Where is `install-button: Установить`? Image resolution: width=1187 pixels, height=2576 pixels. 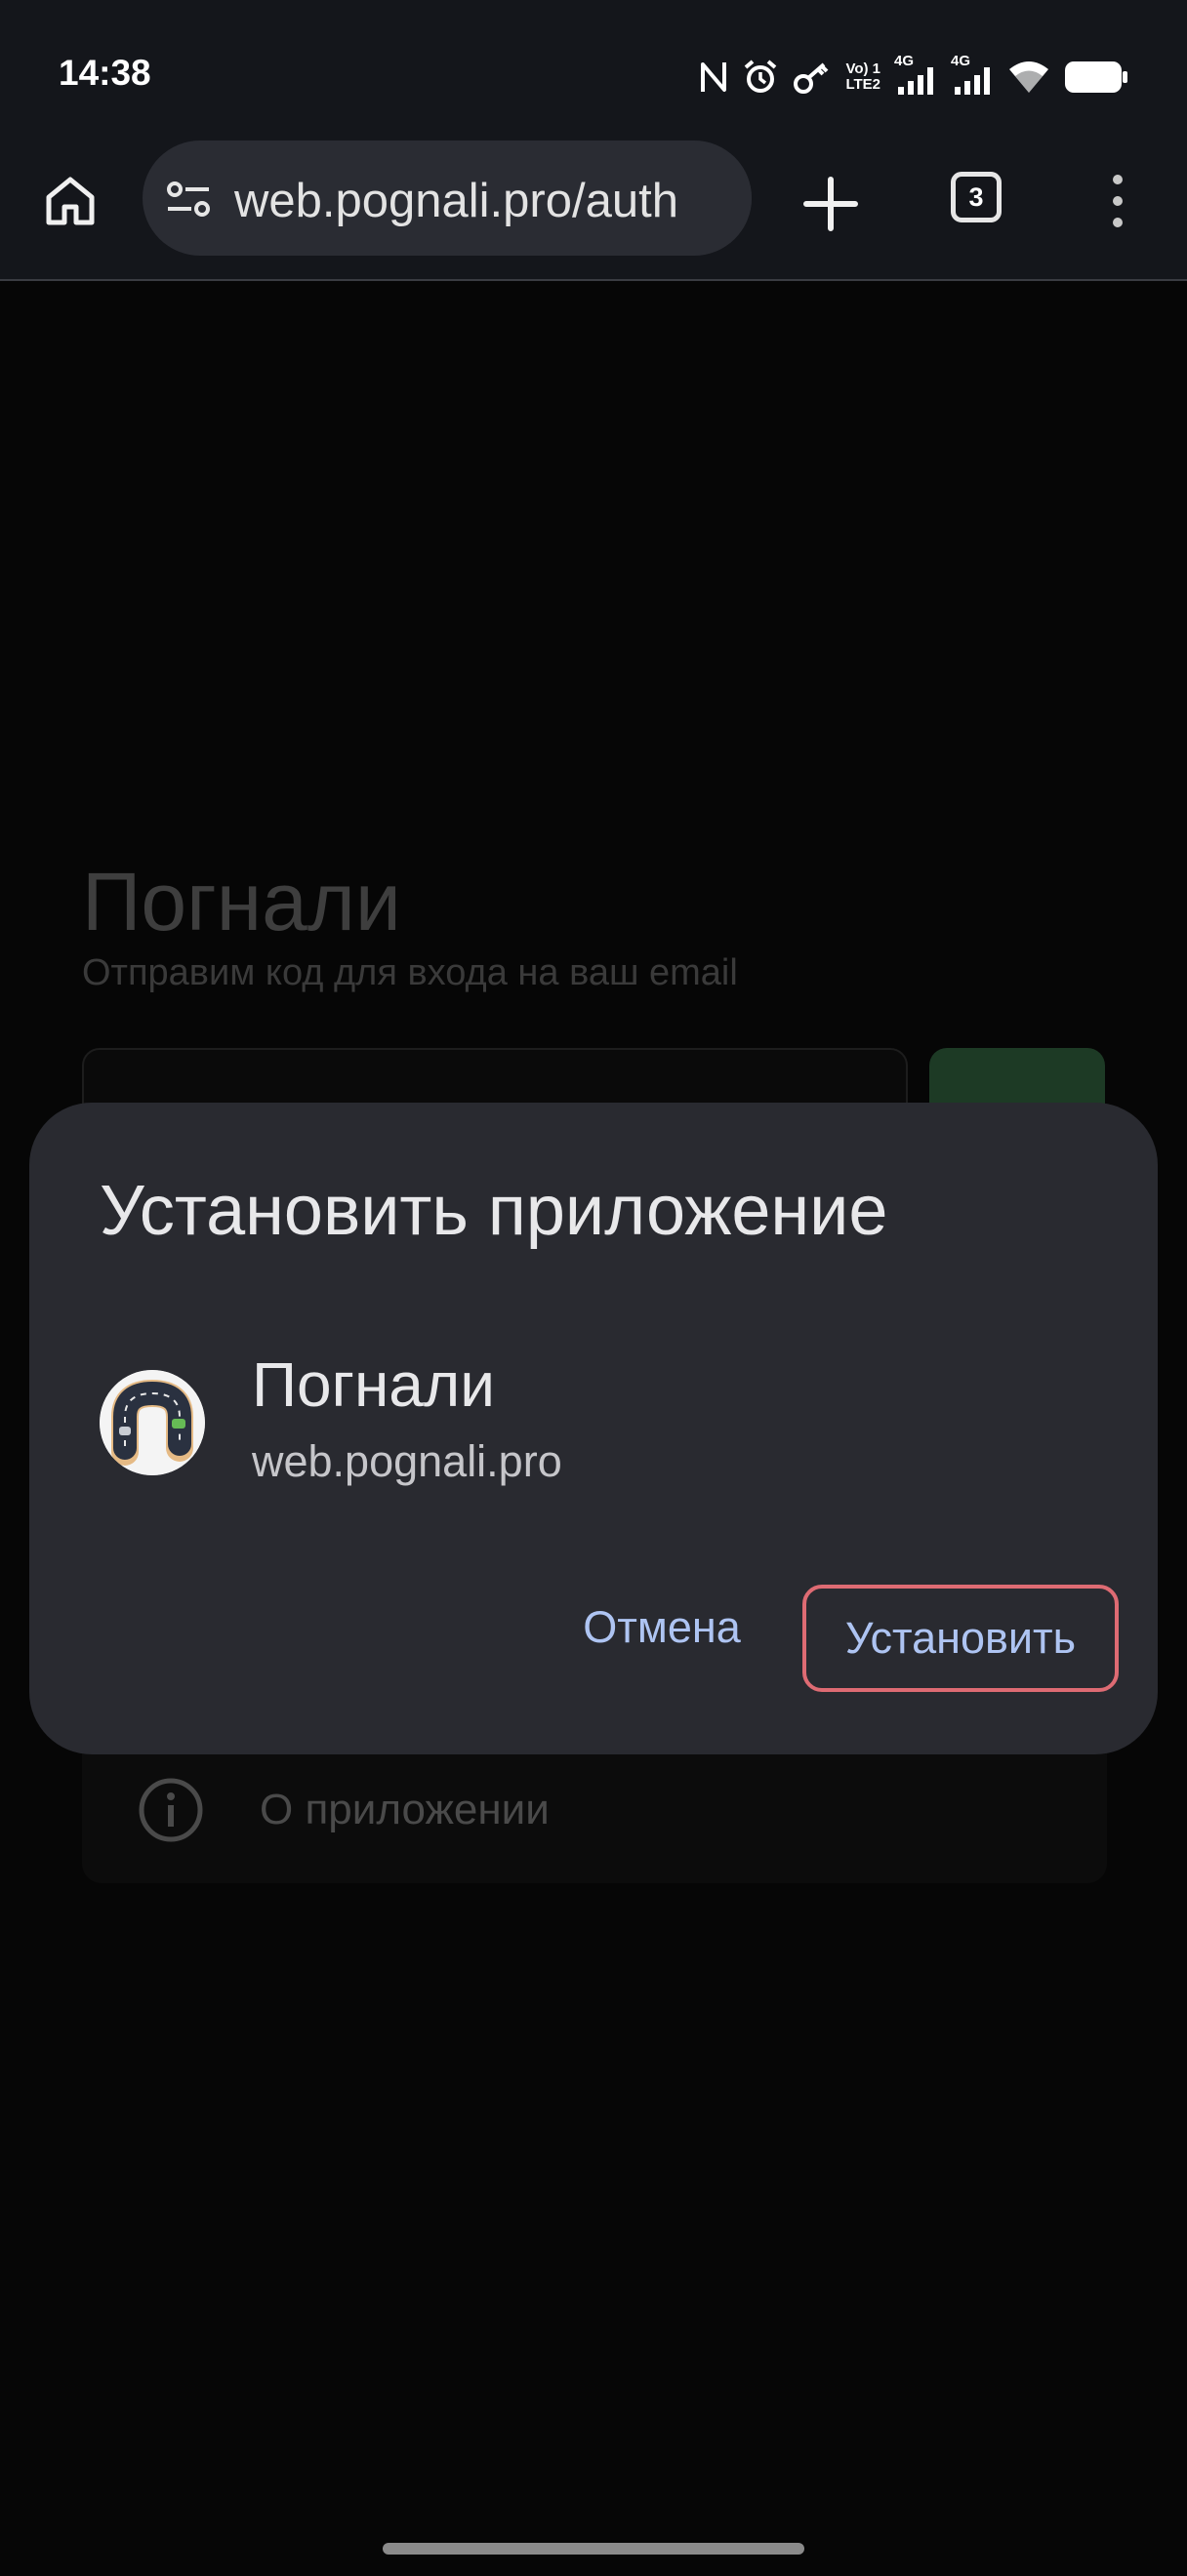 install-button: Установить is located at coordinates (960, 1638).